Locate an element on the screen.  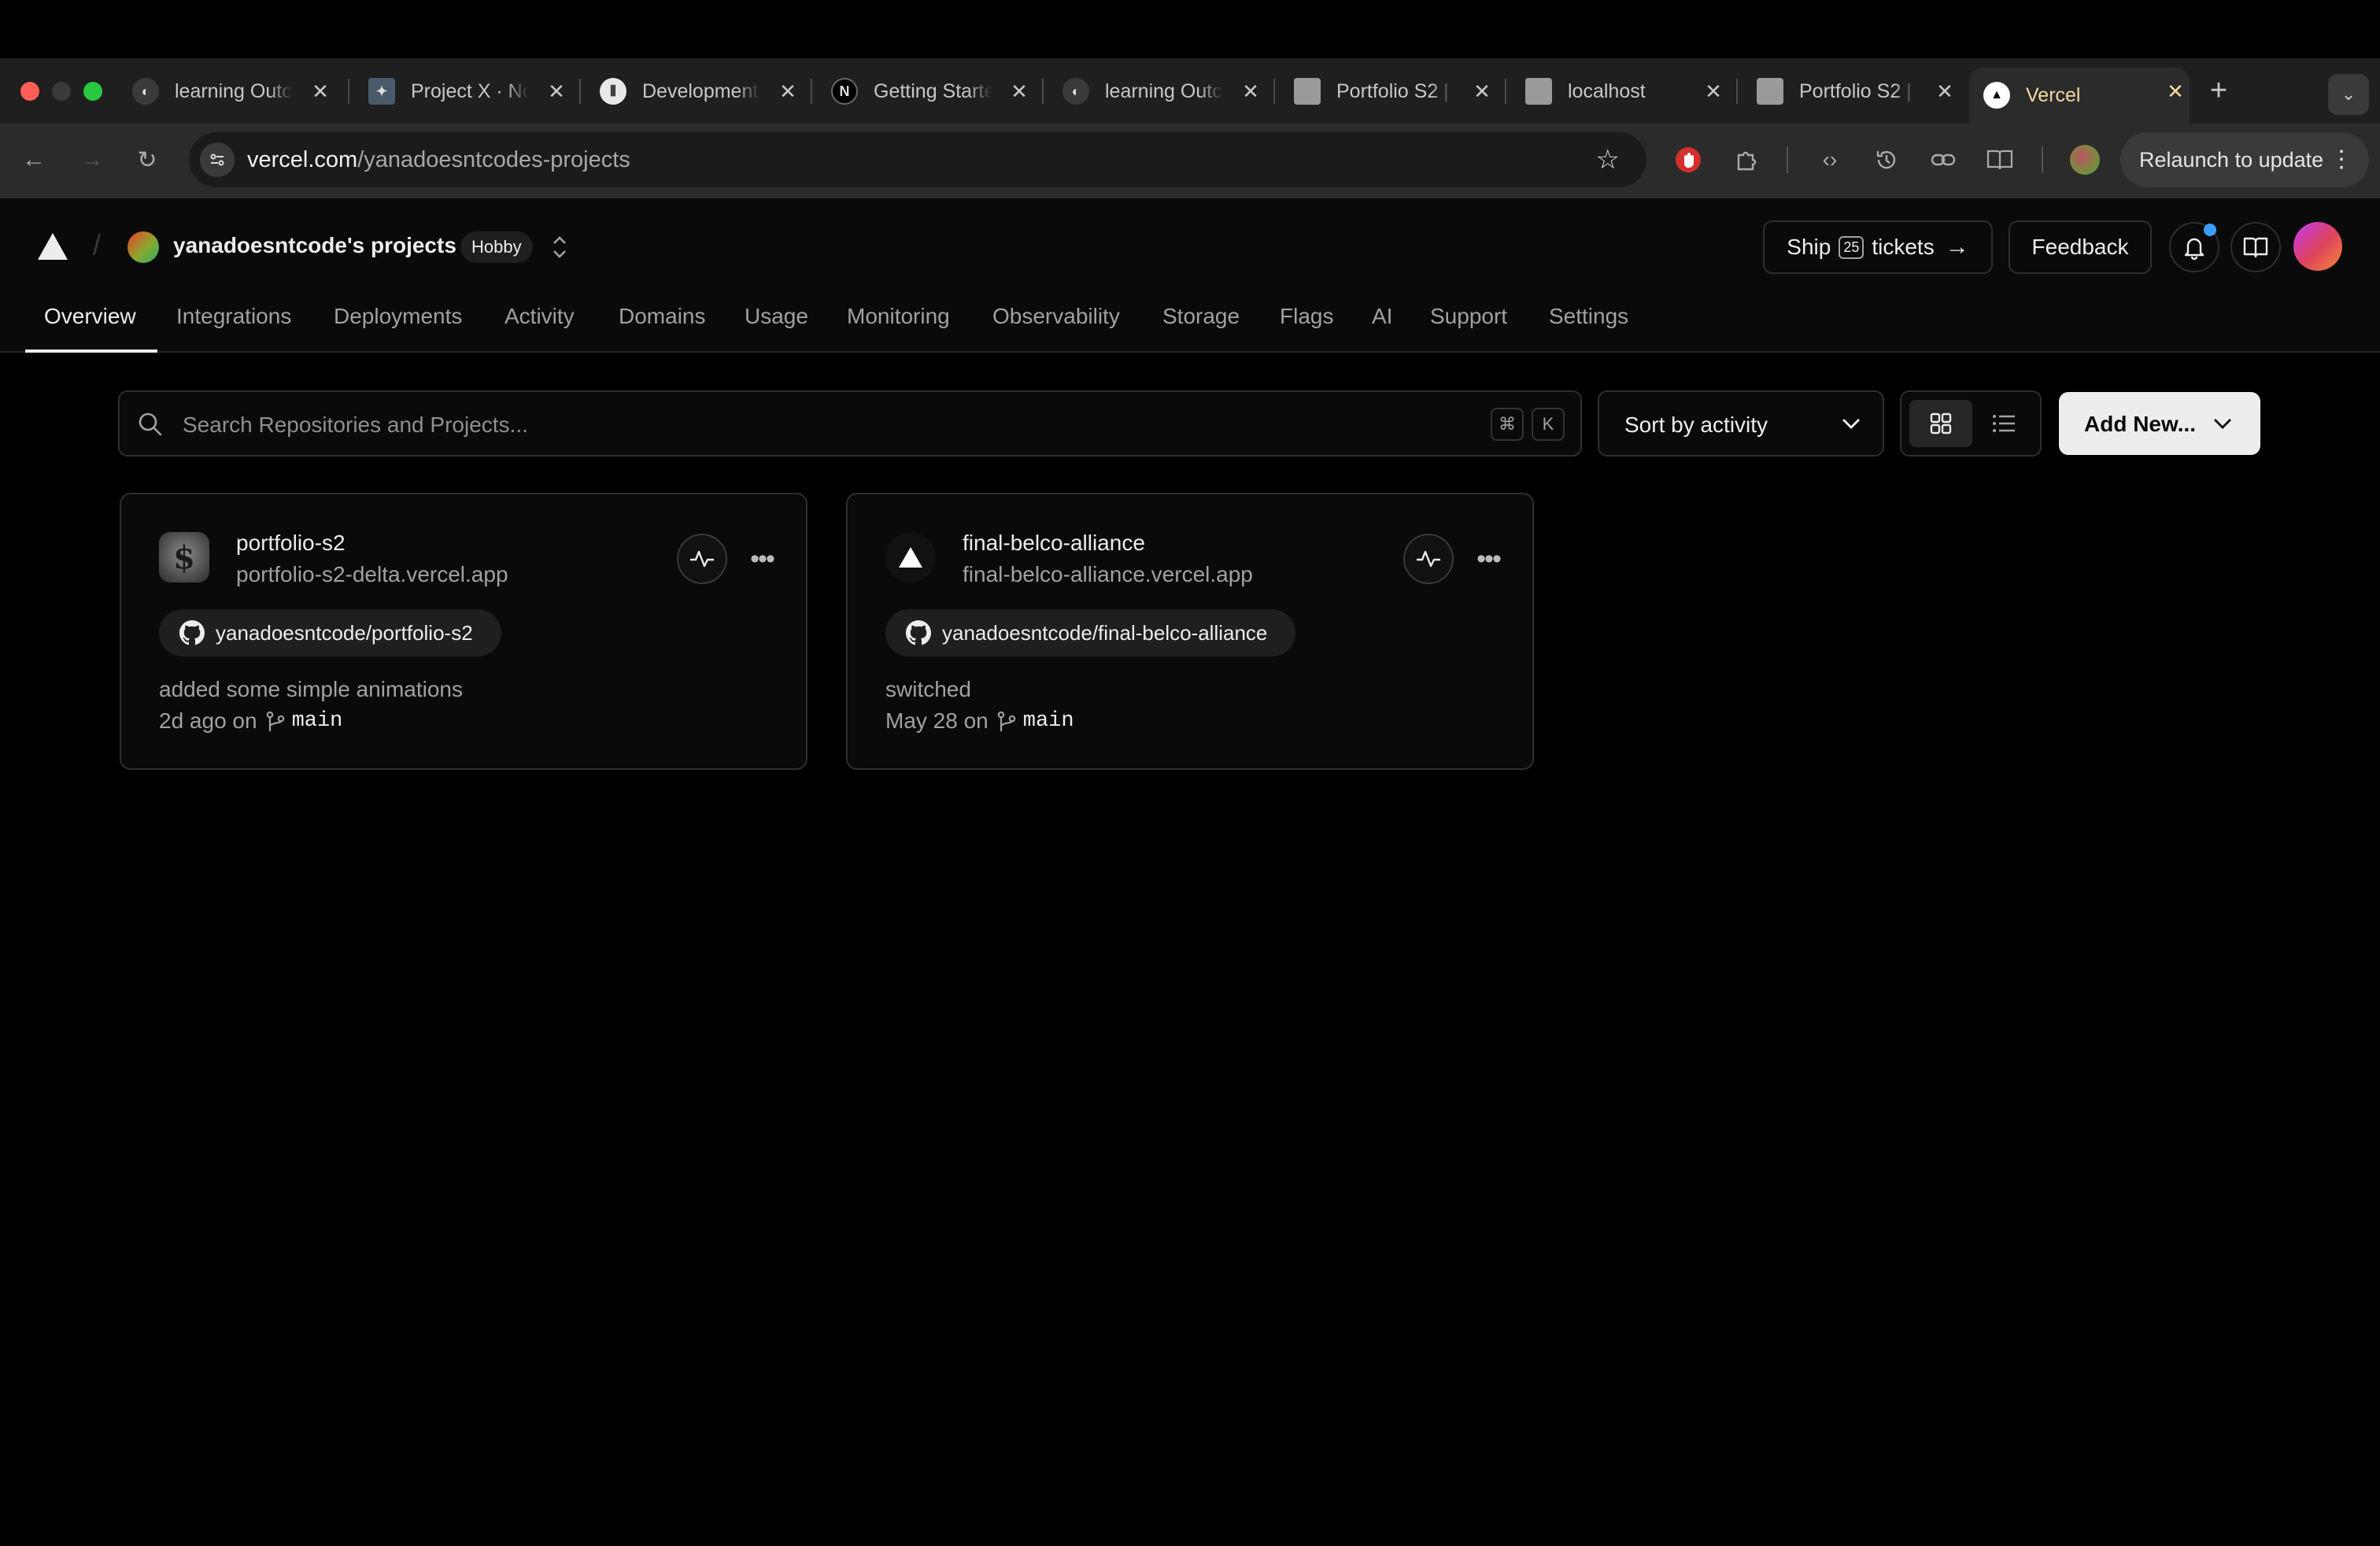
ship-tickets-button: Ship 25 tickets → is located at coordinates (1878, 247).